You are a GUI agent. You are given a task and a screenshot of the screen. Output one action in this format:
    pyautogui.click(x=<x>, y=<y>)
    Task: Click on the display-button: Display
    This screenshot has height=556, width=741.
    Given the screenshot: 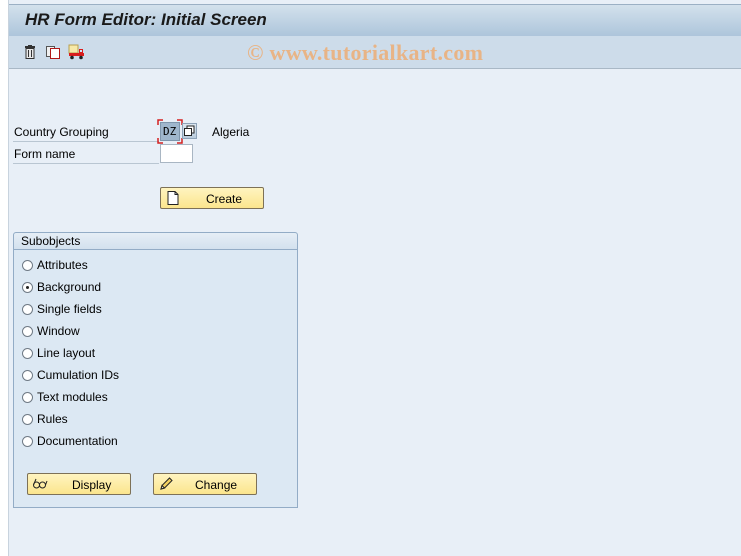 What is the action you would take?
    pyautogui.click(x=79, y=484)
    